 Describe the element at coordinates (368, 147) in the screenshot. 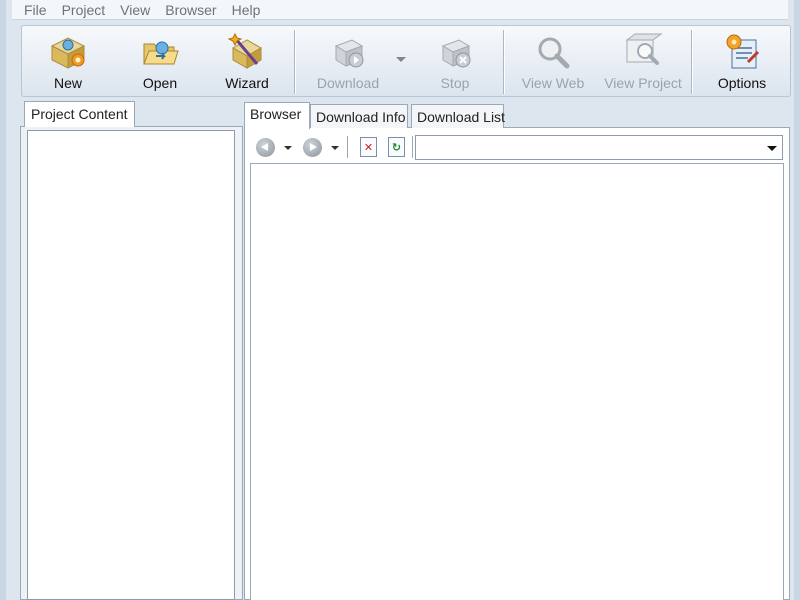

I see `stop-loading-icon: ✕` at that location.